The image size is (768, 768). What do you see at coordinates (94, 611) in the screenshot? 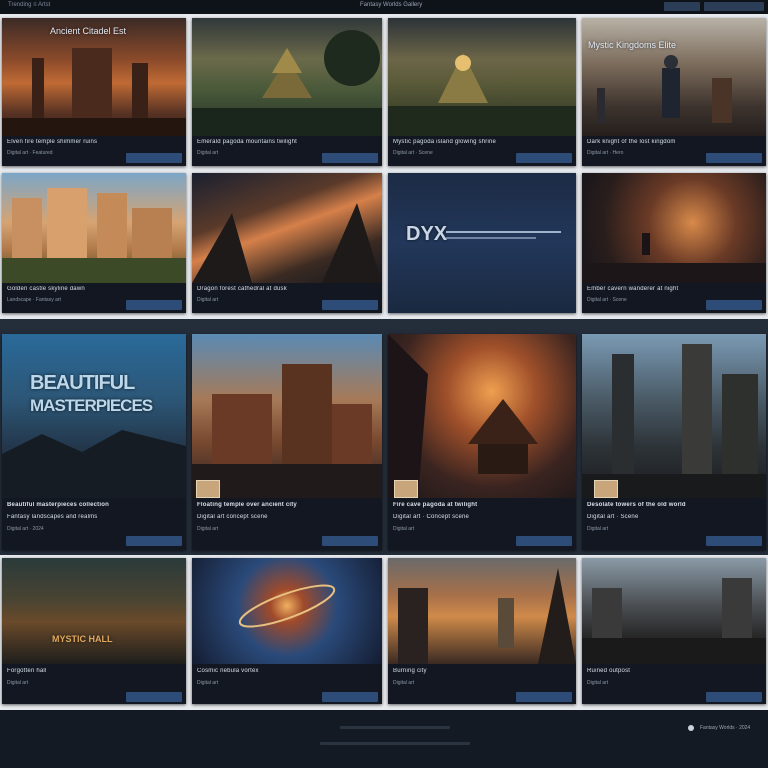
I see `card-thumbnail: MYSTIC HALL` at bounding box center [94, 611].